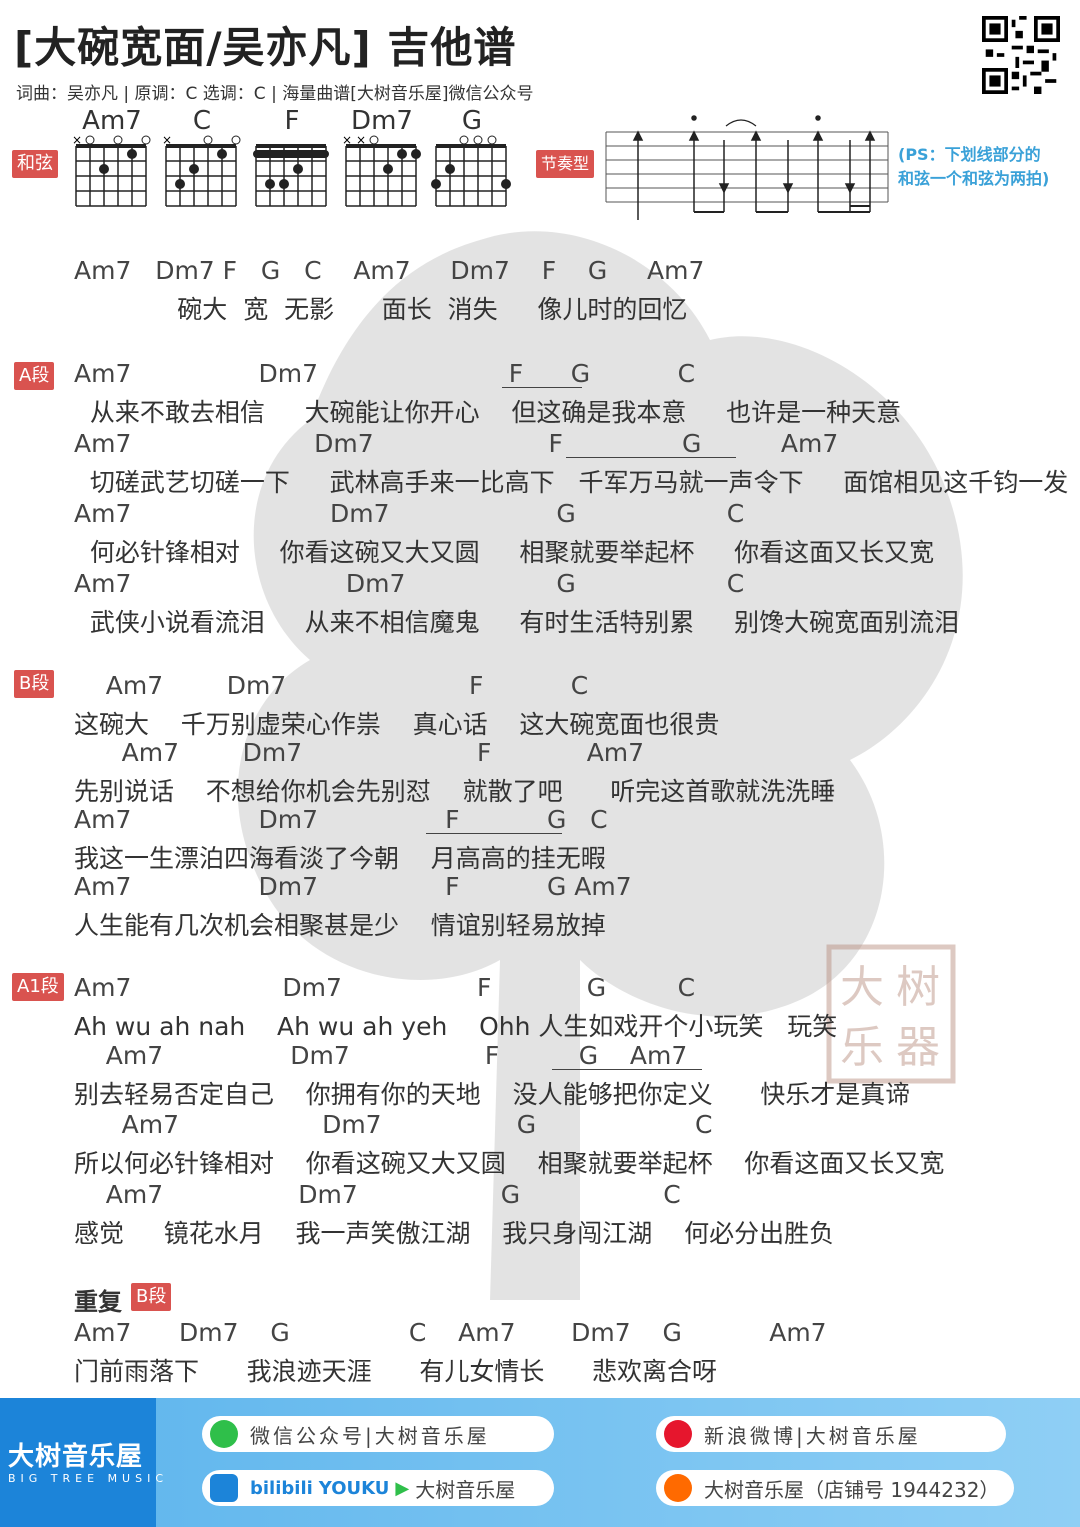 Image resolution: width=1080 pixels, height=1527 pixels. Describe the element at coordinates (969, 154) in the screenshot. I see `ps-note-line1: (PS：下划线部分的` at that location.